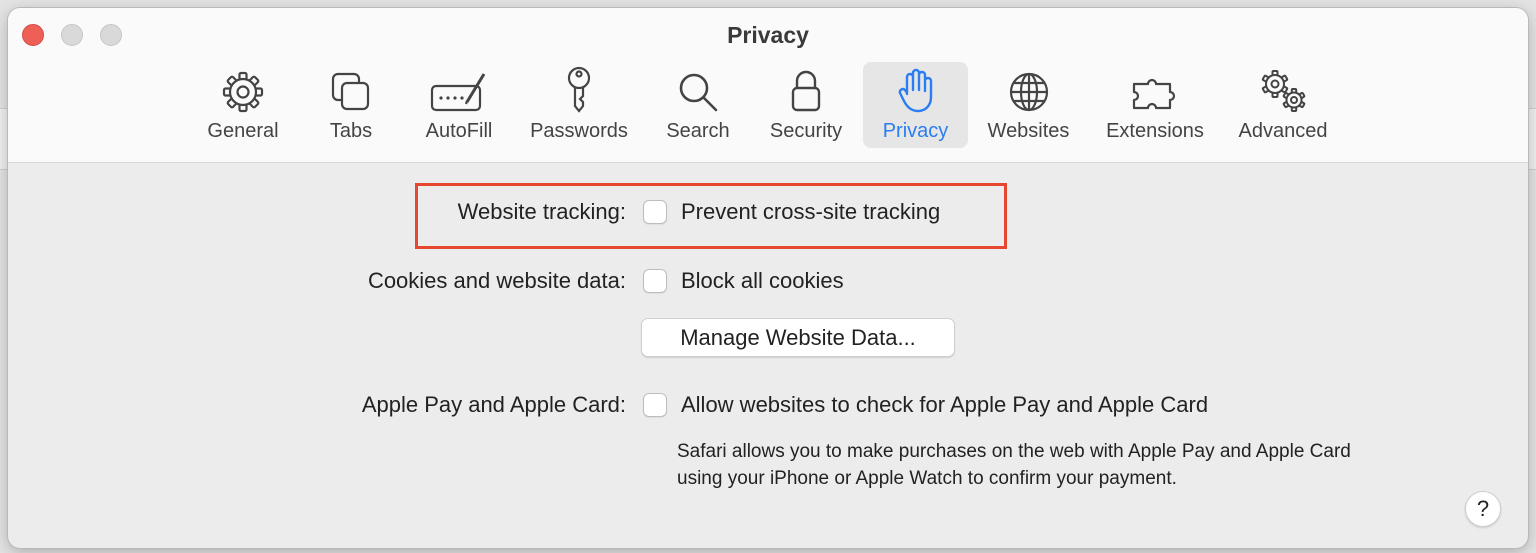 Image resolution: width=1536 pixels, height=553 pixels. I want to click on tab-label: Passwords, so click(579, 131).